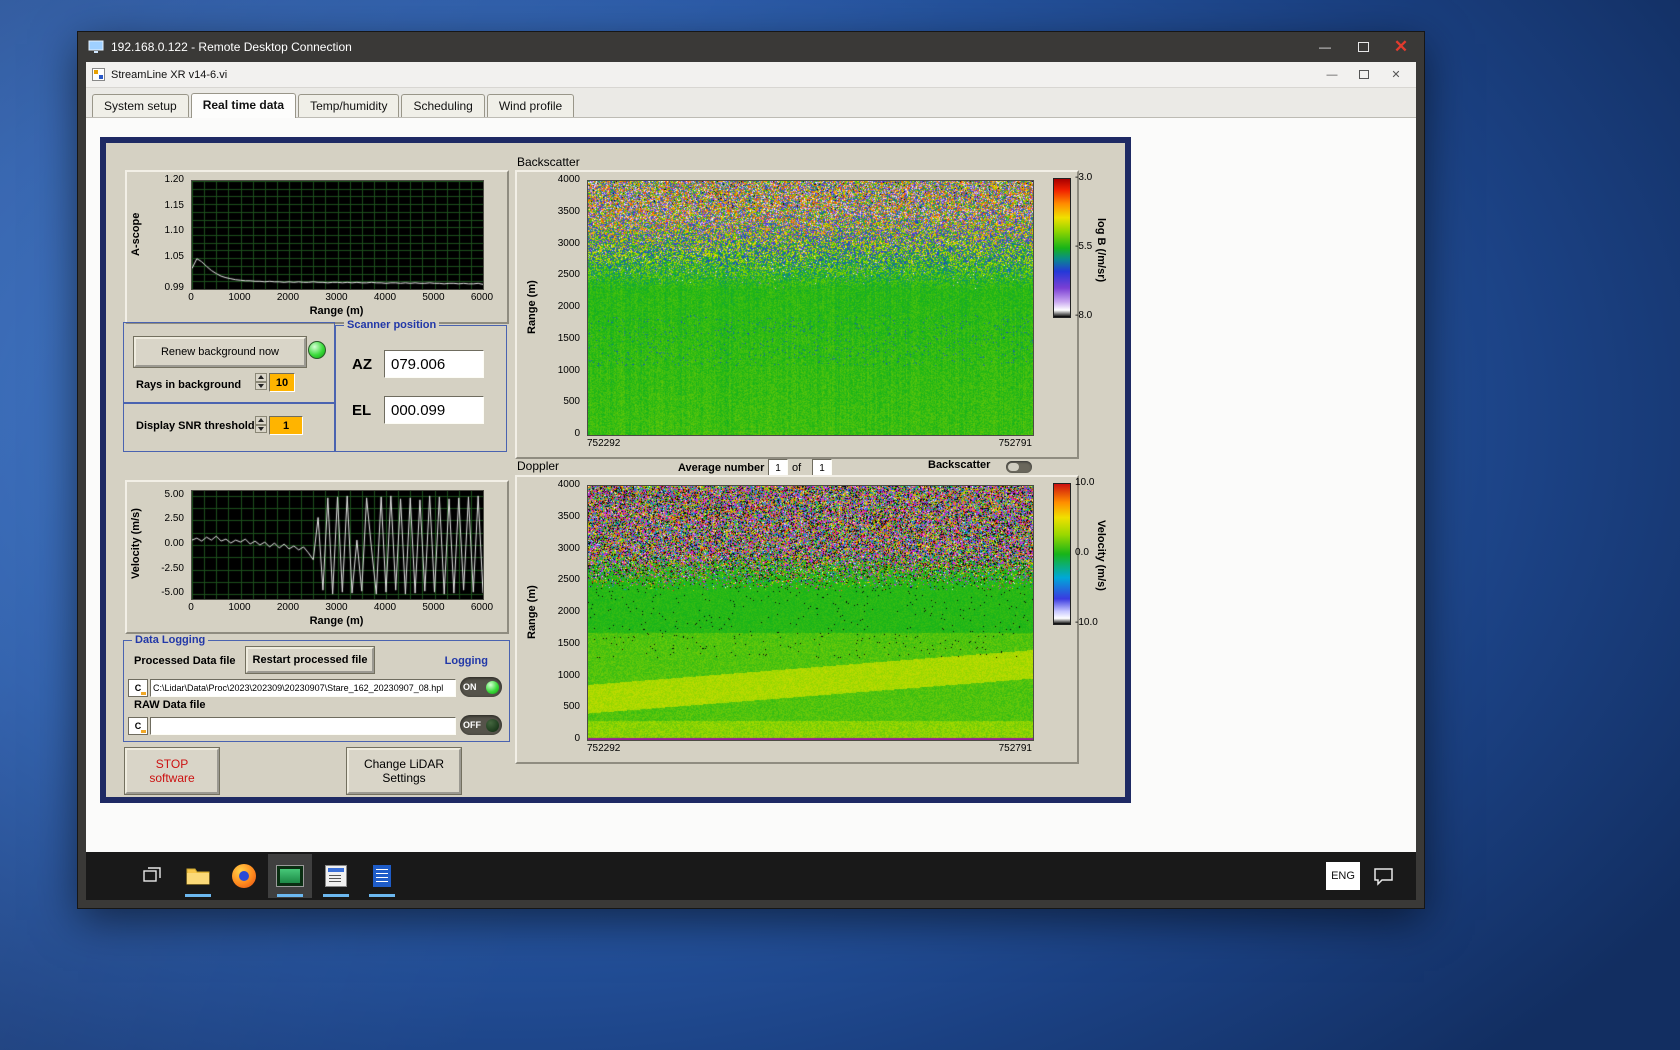  What do you see at coordinates (810, 613) in the screenshot?
I see `doppler-plot` at bounding box center [810, 613].